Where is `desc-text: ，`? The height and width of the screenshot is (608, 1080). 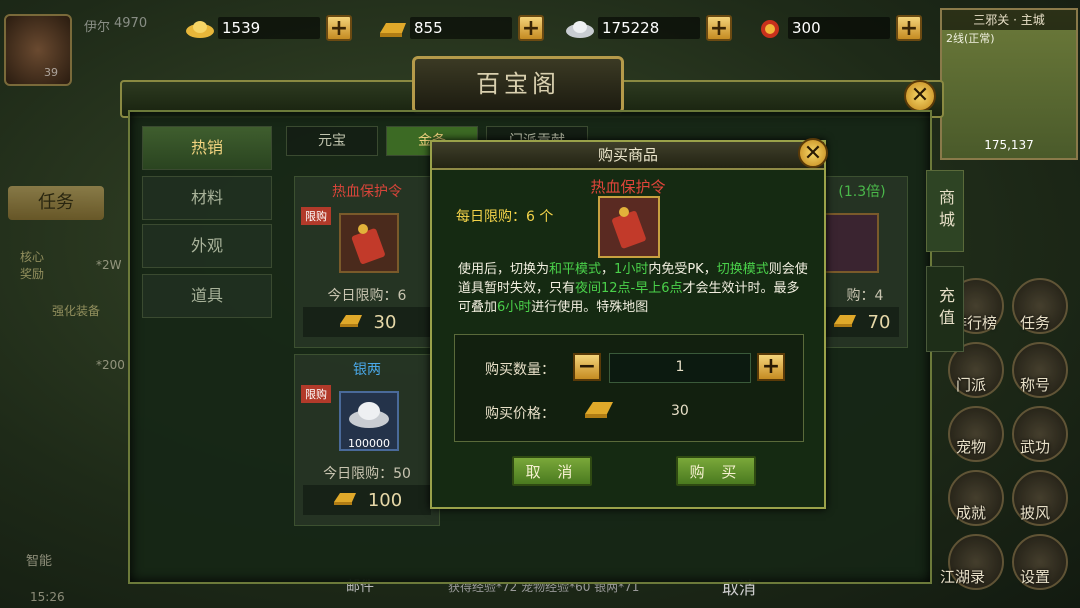
desc-text: ， is located at coordinates (608, 269).